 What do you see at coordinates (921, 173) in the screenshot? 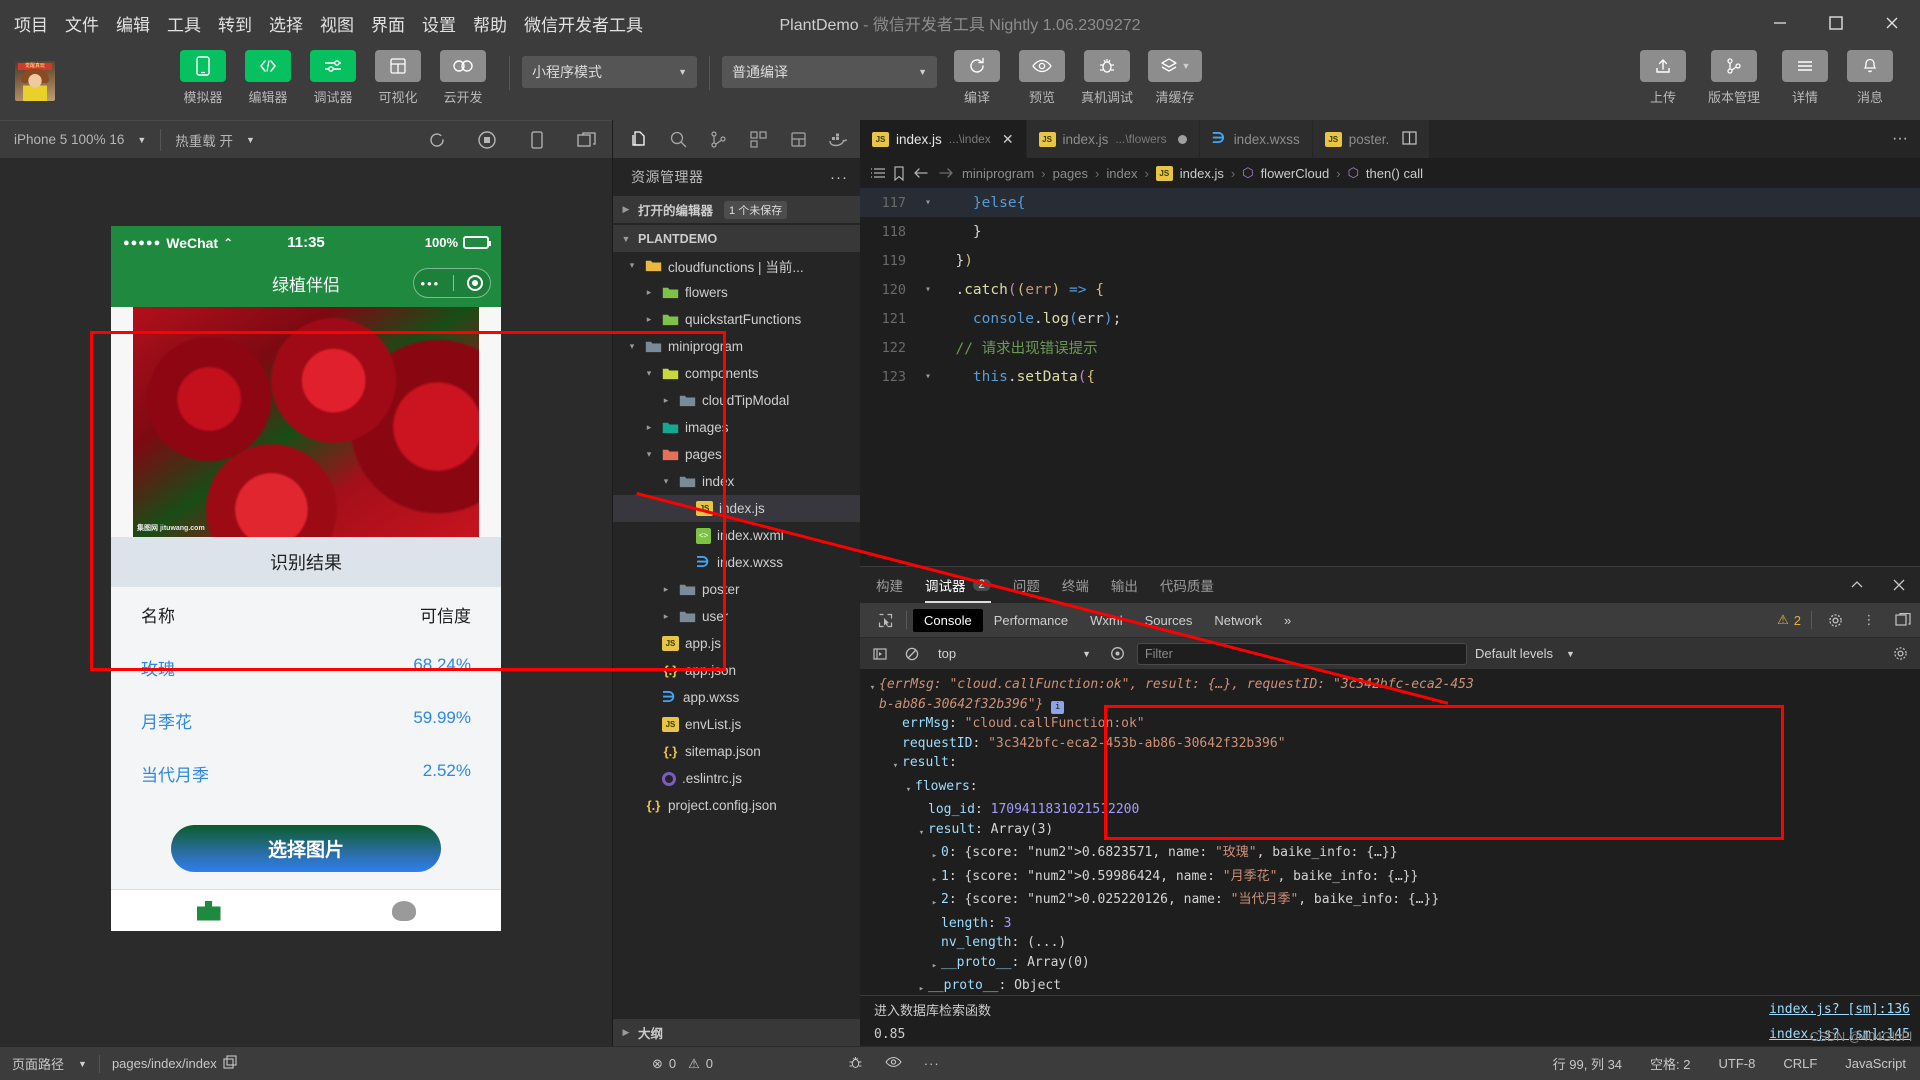
I see `back-arrow-icon` at bounding box center [921, 173].